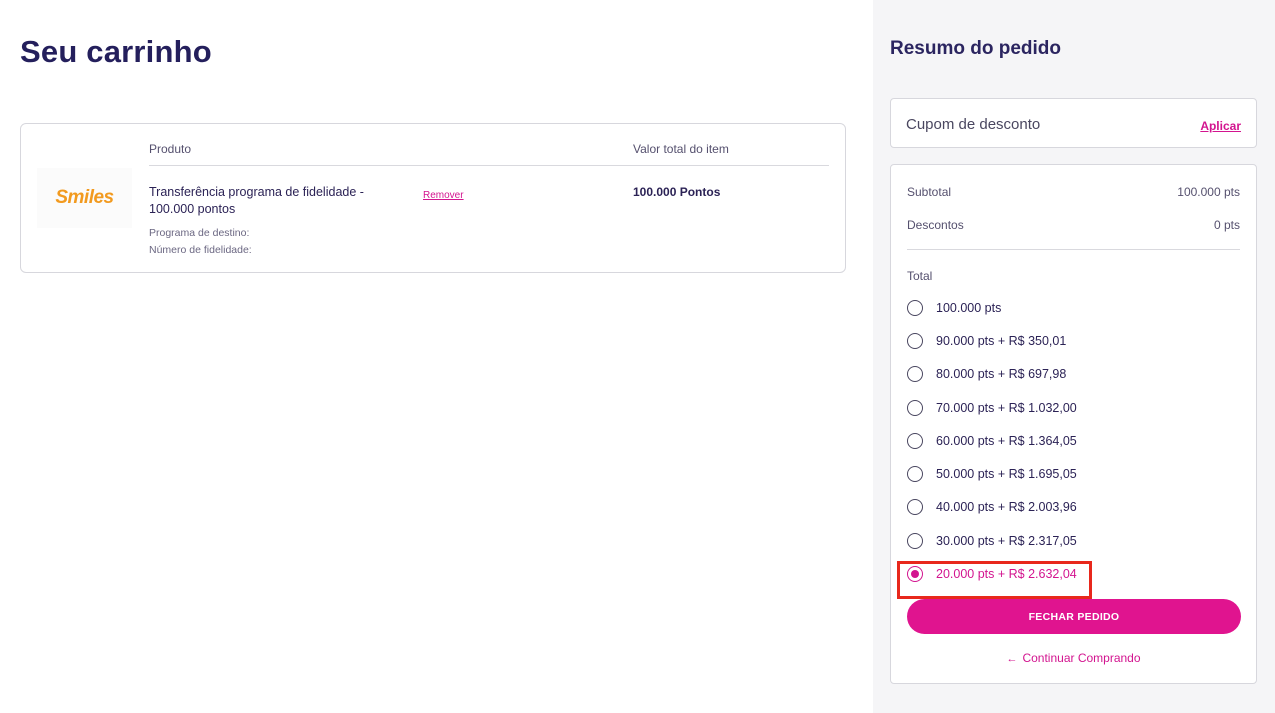 The height and width of the screenshot is (713, 1275). Describe the element at coordinates (969, 308) in the screenshot. I see `payment-option-label: 100.000 pts` at that location.